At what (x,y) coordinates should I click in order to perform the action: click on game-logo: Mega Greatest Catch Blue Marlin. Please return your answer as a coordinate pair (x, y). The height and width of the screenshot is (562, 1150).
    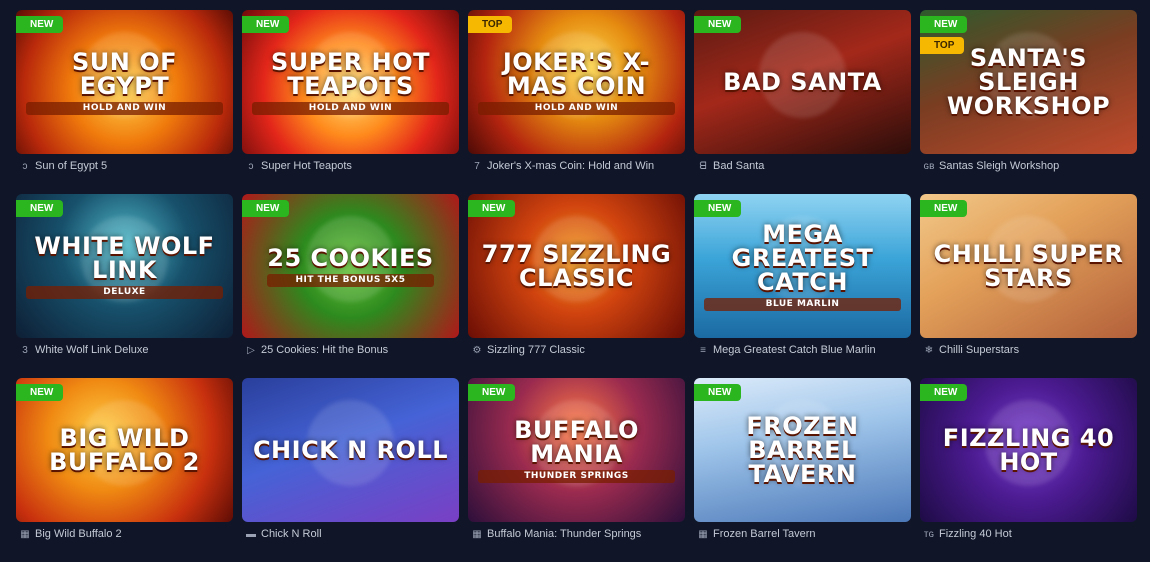
    Looking at the image, I should click on (802, 266).